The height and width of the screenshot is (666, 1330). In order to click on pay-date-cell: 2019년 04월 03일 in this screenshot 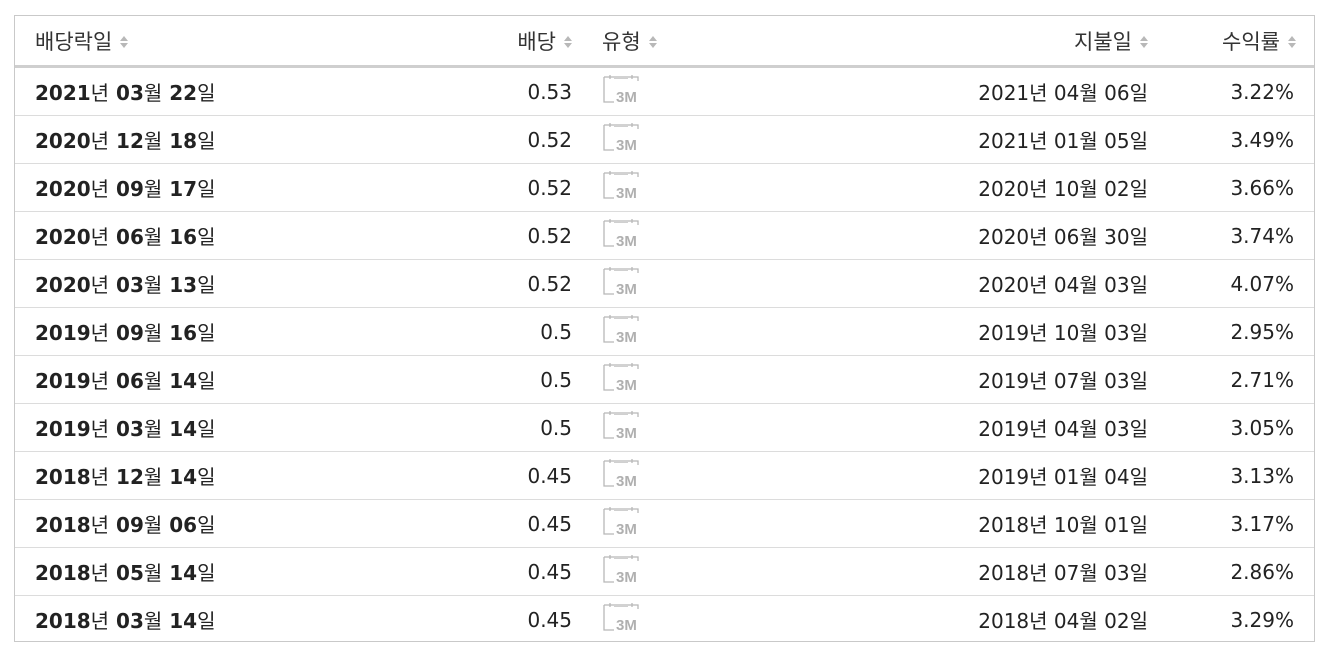, I will do `click(975, 427)`.